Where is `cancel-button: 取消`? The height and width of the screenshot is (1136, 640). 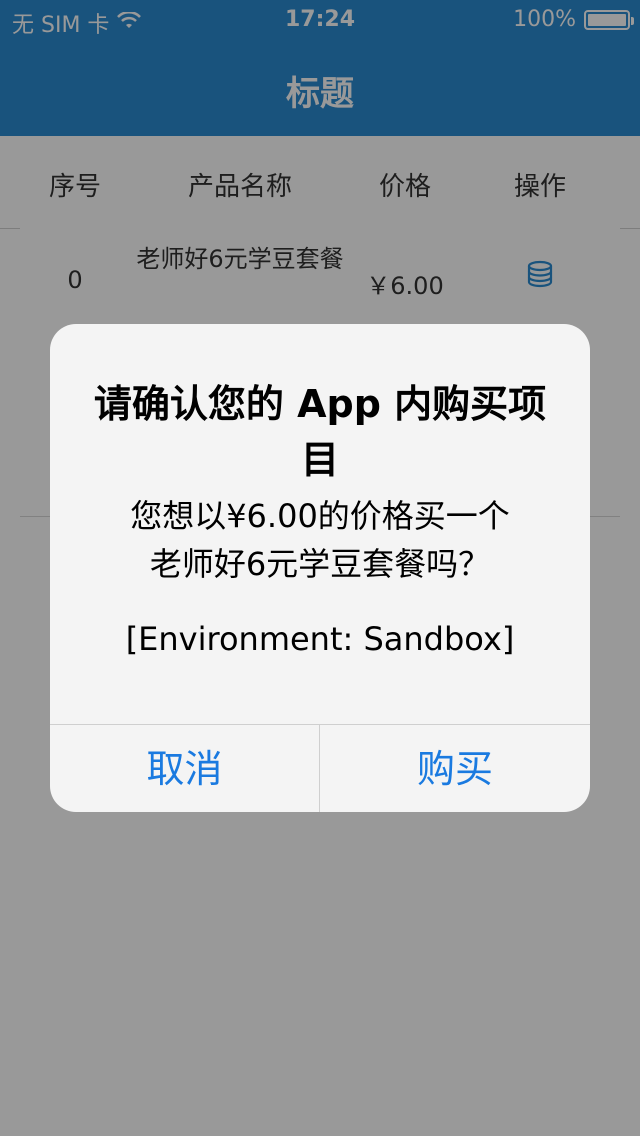 cancel-button: 取消 is located at coordinates (185, 768).